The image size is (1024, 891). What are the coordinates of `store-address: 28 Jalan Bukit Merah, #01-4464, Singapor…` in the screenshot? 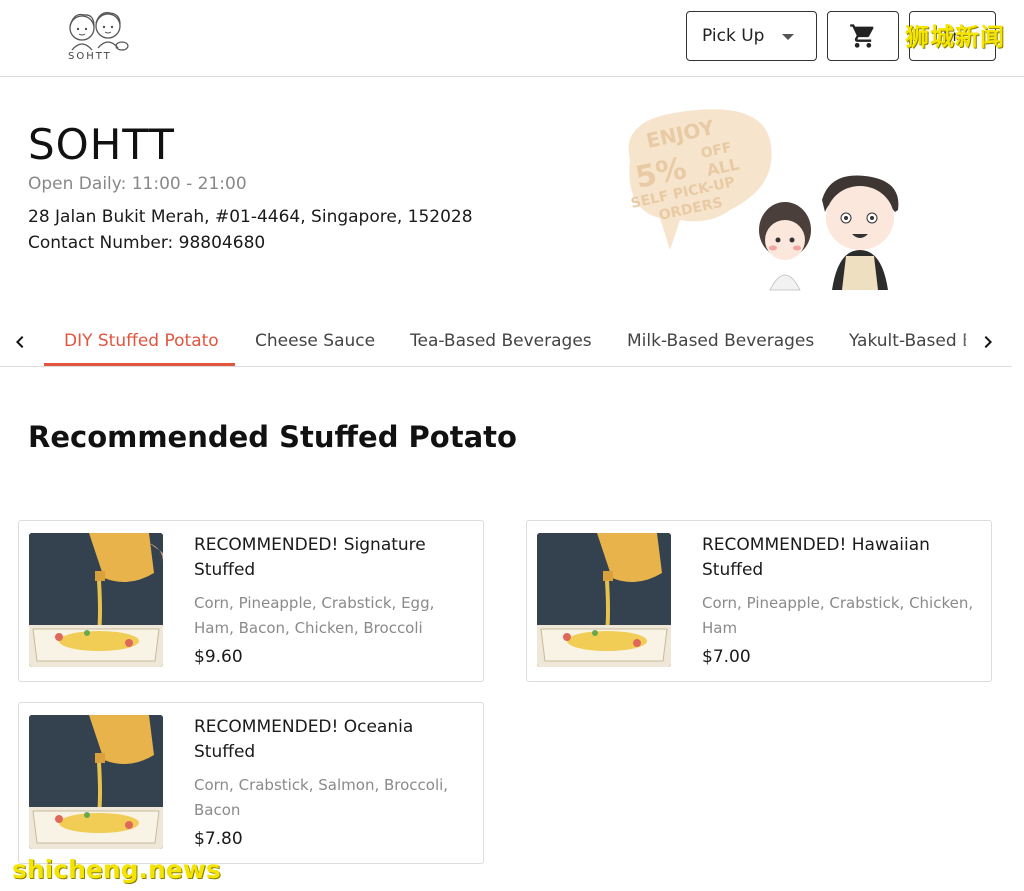 It's located at (250, 217).